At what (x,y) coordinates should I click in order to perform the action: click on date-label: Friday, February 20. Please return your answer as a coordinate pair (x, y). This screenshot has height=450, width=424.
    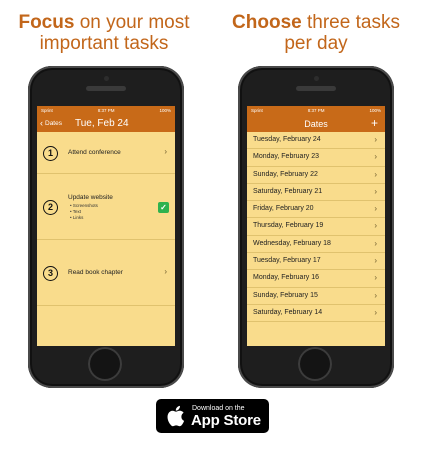
    Looking at the image, I should click on (283, 209).